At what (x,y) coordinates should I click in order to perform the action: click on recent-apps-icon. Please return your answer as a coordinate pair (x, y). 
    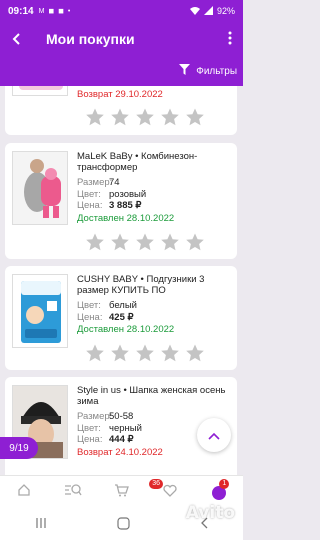
    Looking at the image, I should click on (41, 524).